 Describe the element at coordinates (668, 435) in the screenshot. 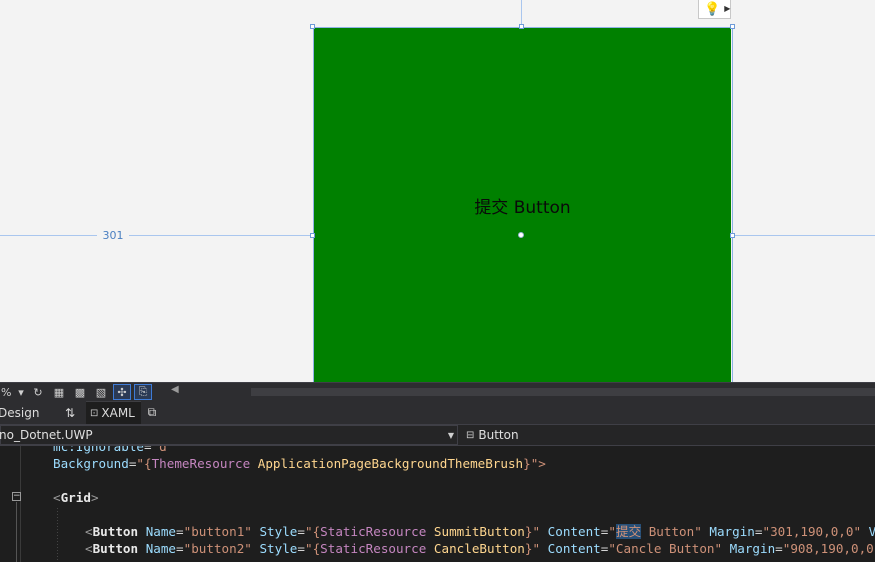

I see `element-dropdown: ⊟ Button` at that location.